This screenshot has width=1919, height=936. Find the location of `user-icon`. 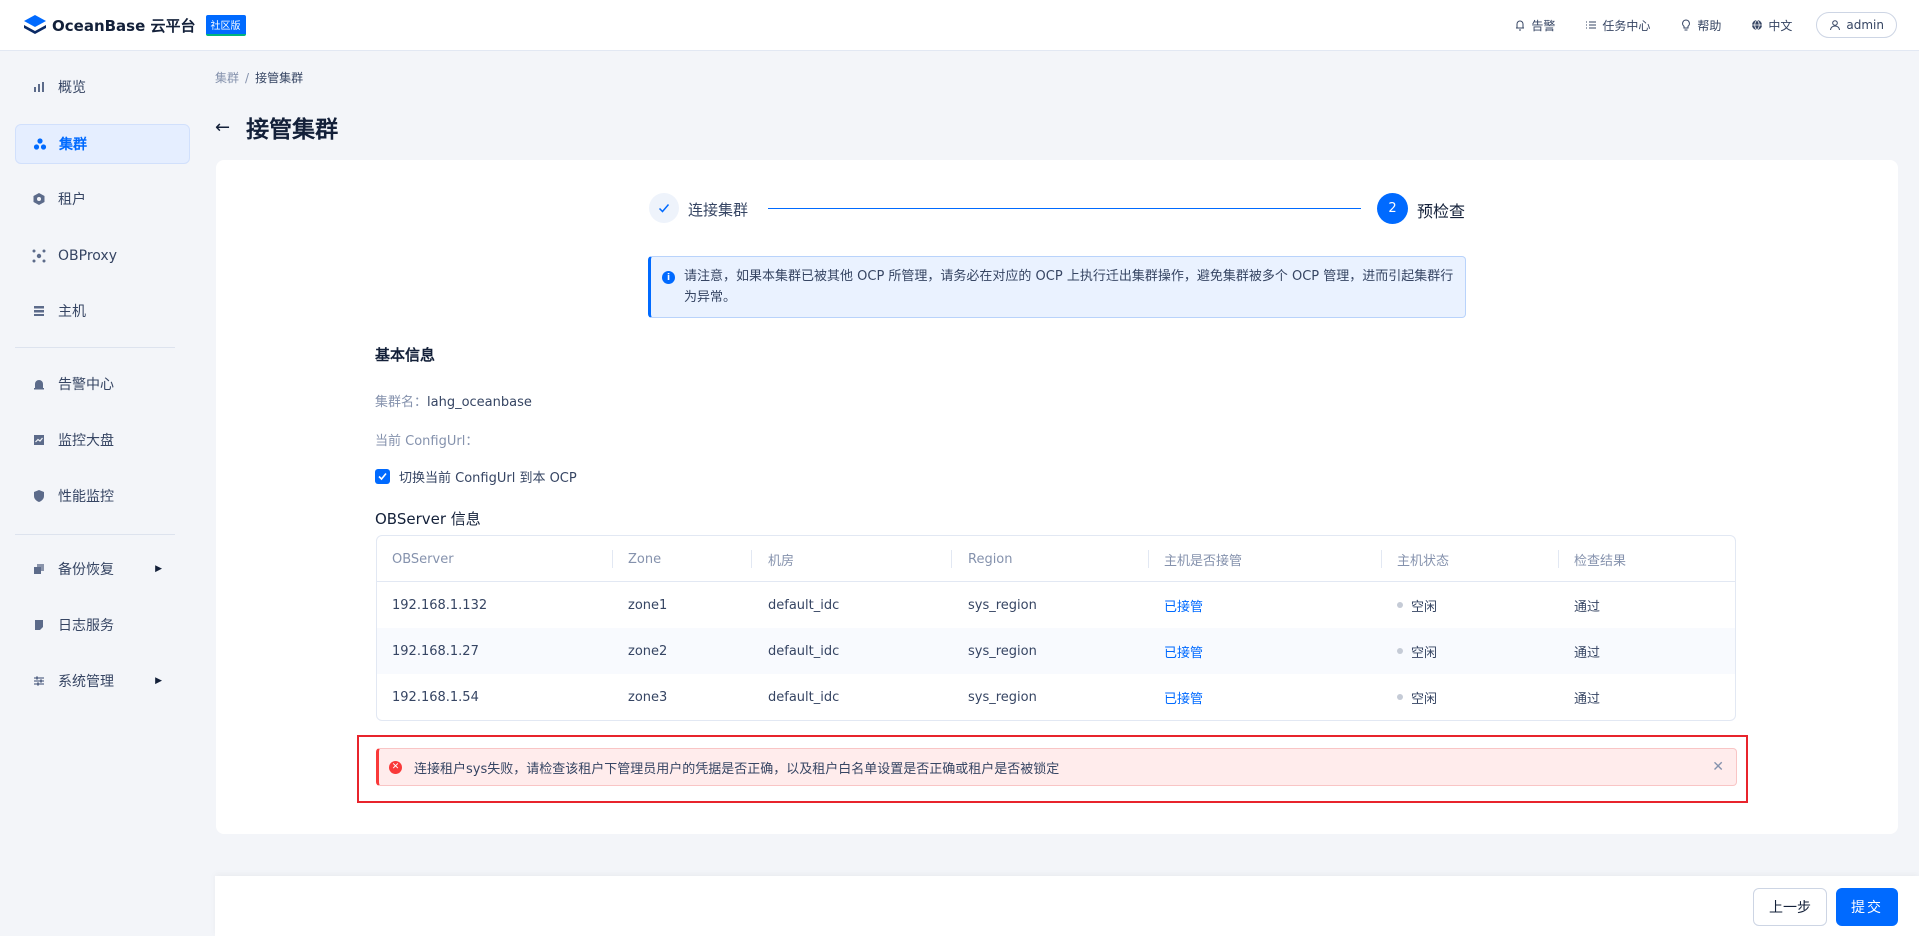

user-icon is located at coordinates (1835, 25).